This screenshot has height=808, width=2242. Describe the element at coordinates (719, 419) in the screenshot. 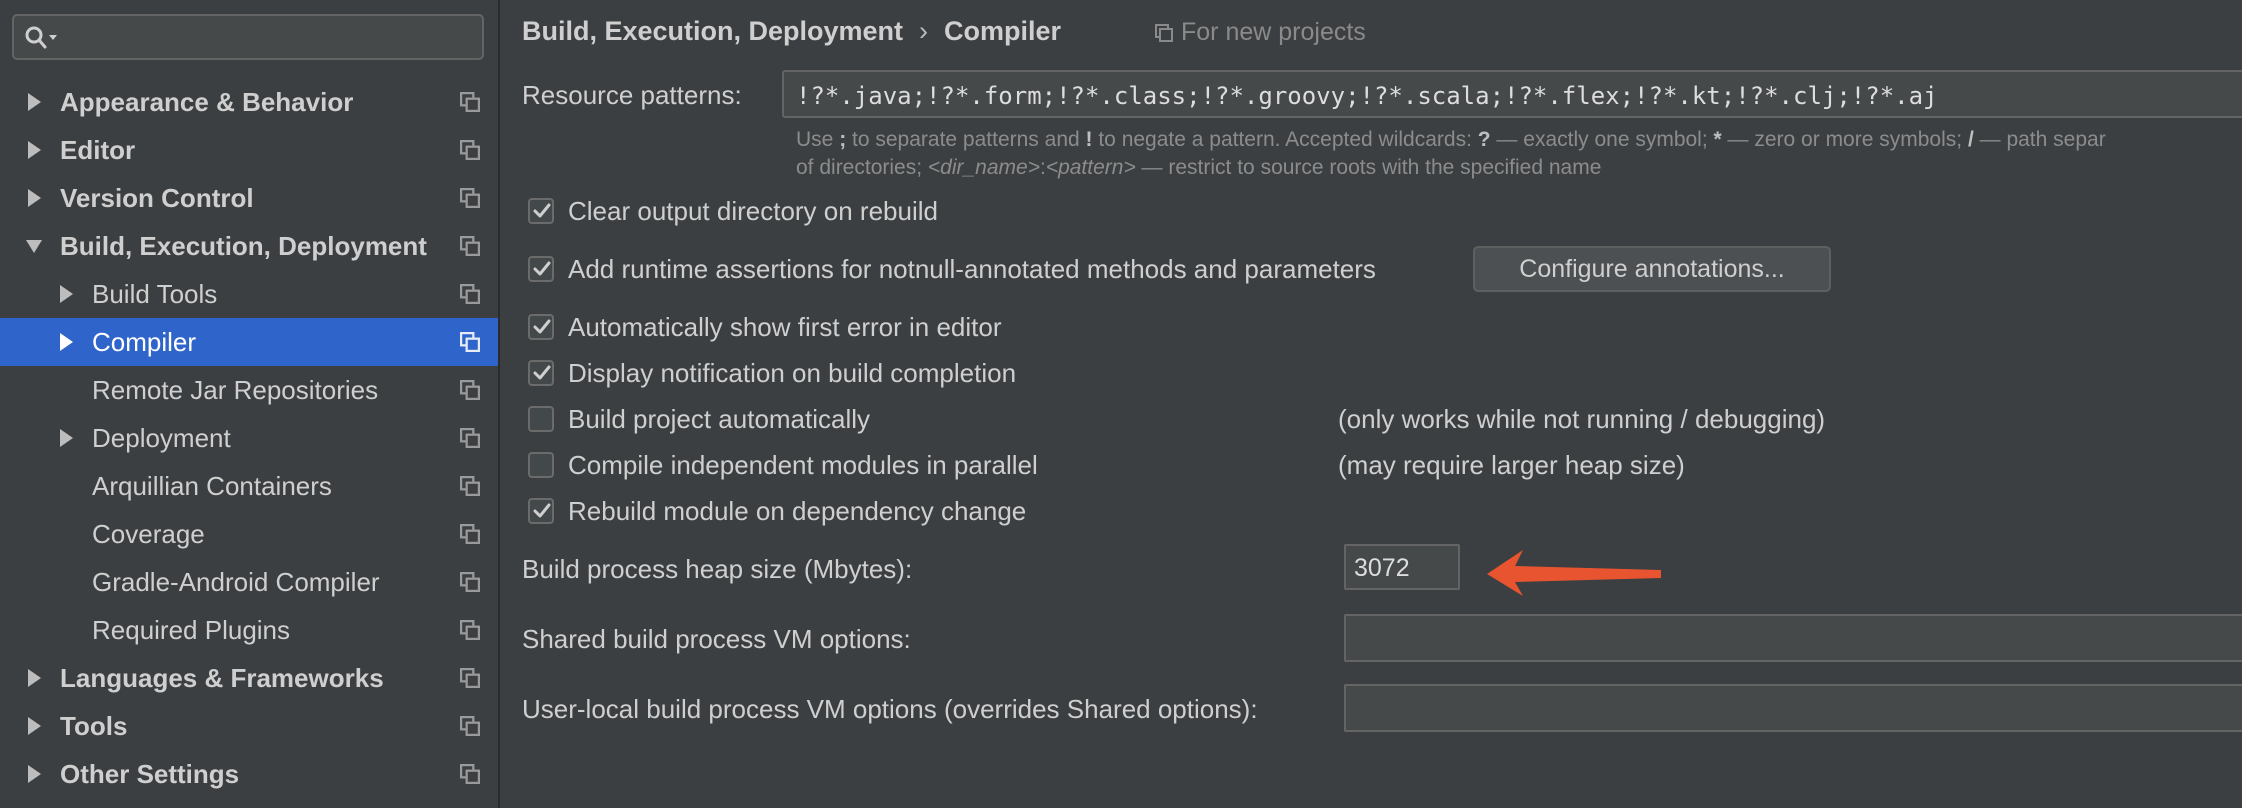

I see `build-project-automatically-label: Build project automatically` at that location.